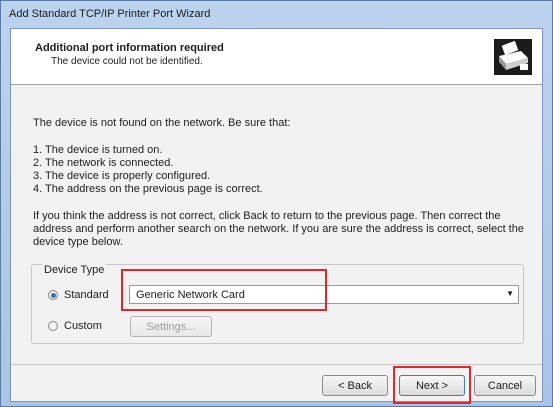 The height and width of the screenshot is (407, 553). What do you see at coordinates (510, 293) in the screenshot?
I see `dropdown-arrow-icon: ▼` at bounding box center [510, 293].